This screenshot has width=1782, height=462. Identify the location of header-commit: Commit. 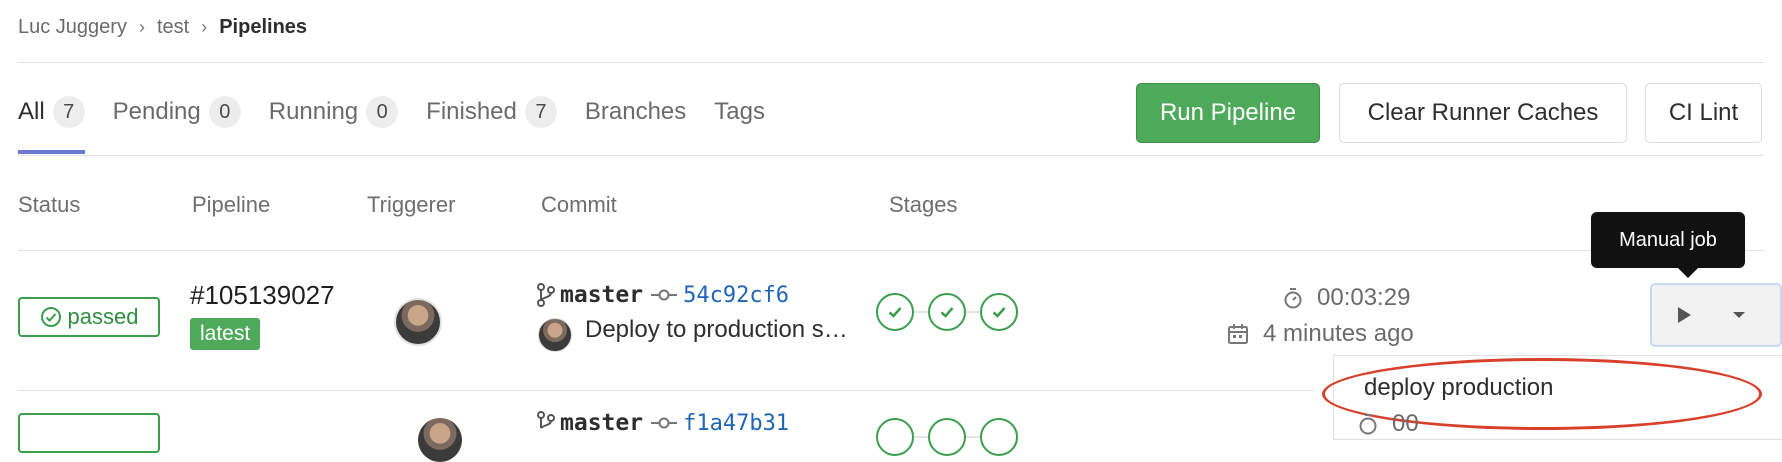
(579, 204).